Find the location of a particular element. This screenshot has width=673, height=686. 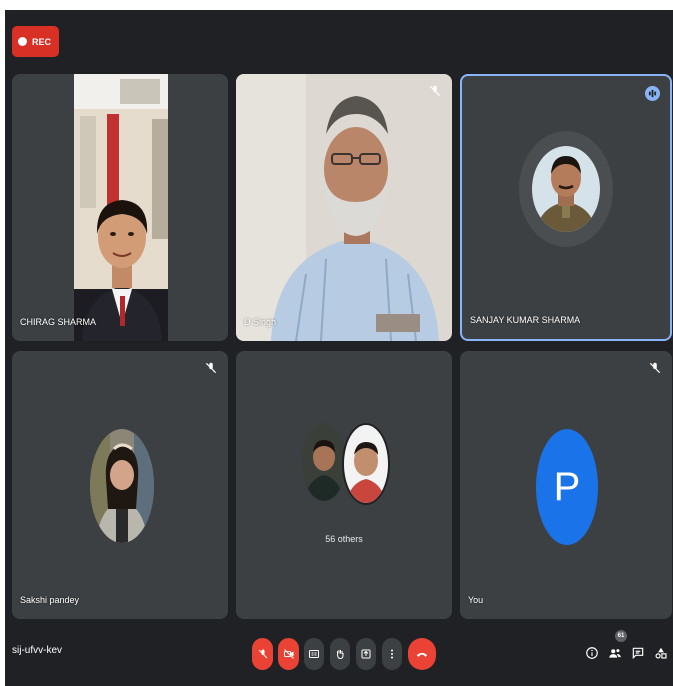

camera-toggle-button is located at coordinates (288, 654).